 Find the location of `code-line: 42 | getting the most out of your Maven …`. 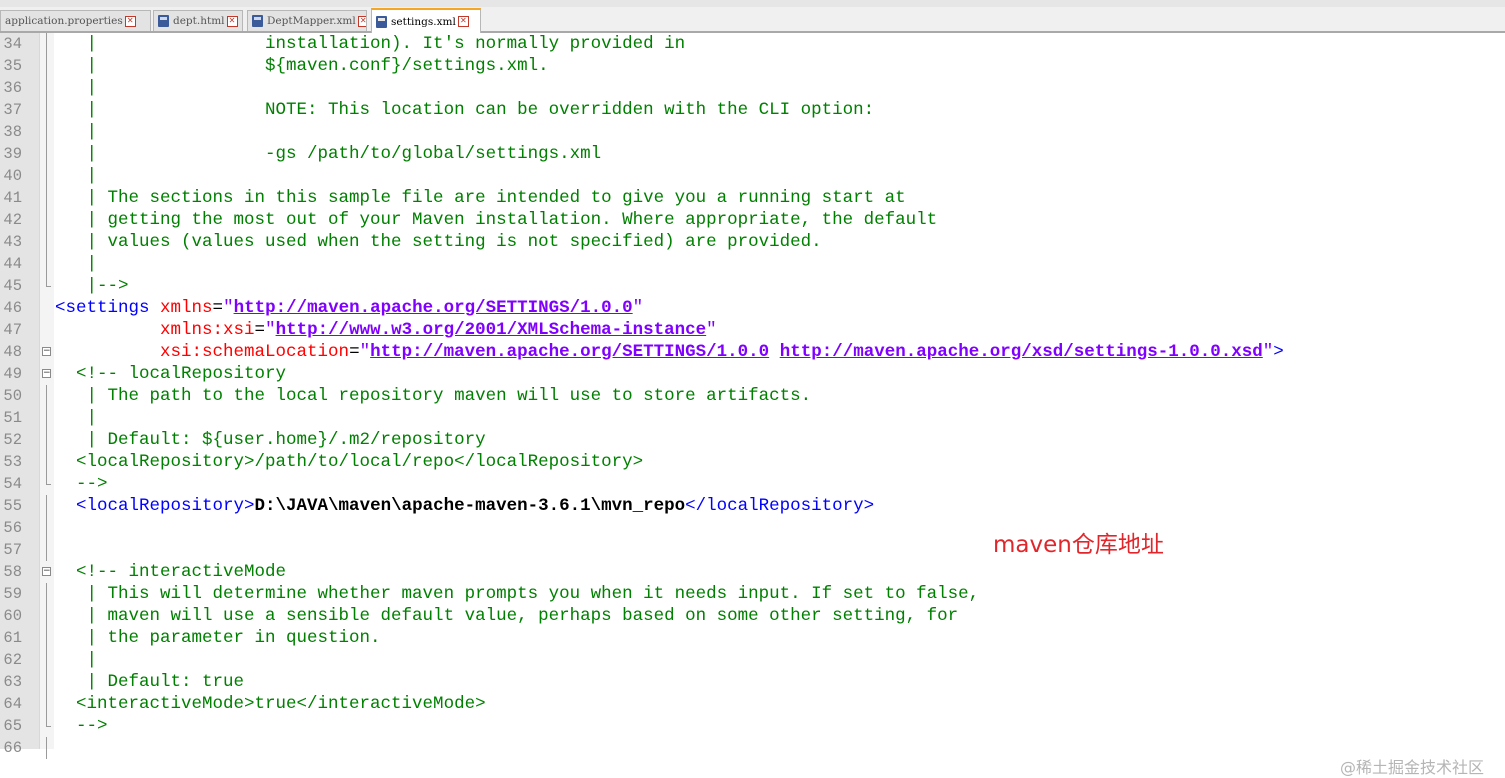

code-line: 42 | getting the most out of your Maven … is located at coordinates (752, 220).